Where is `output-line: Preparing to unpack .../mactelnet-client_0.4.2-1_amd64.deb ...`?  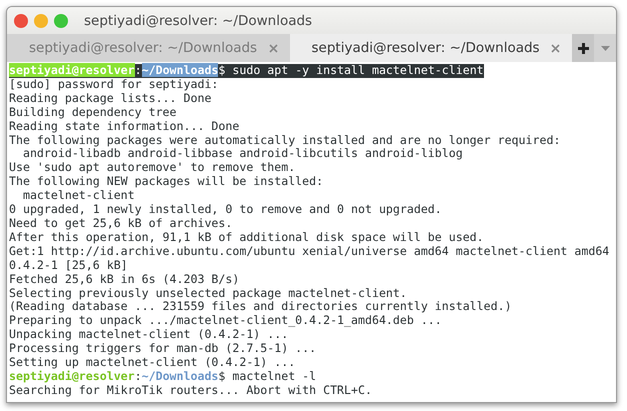 output-line: Preparing to unpack .../mactelnet-client_0.4.2-1_amd64.deb ... is located at coordinates (225, 321).